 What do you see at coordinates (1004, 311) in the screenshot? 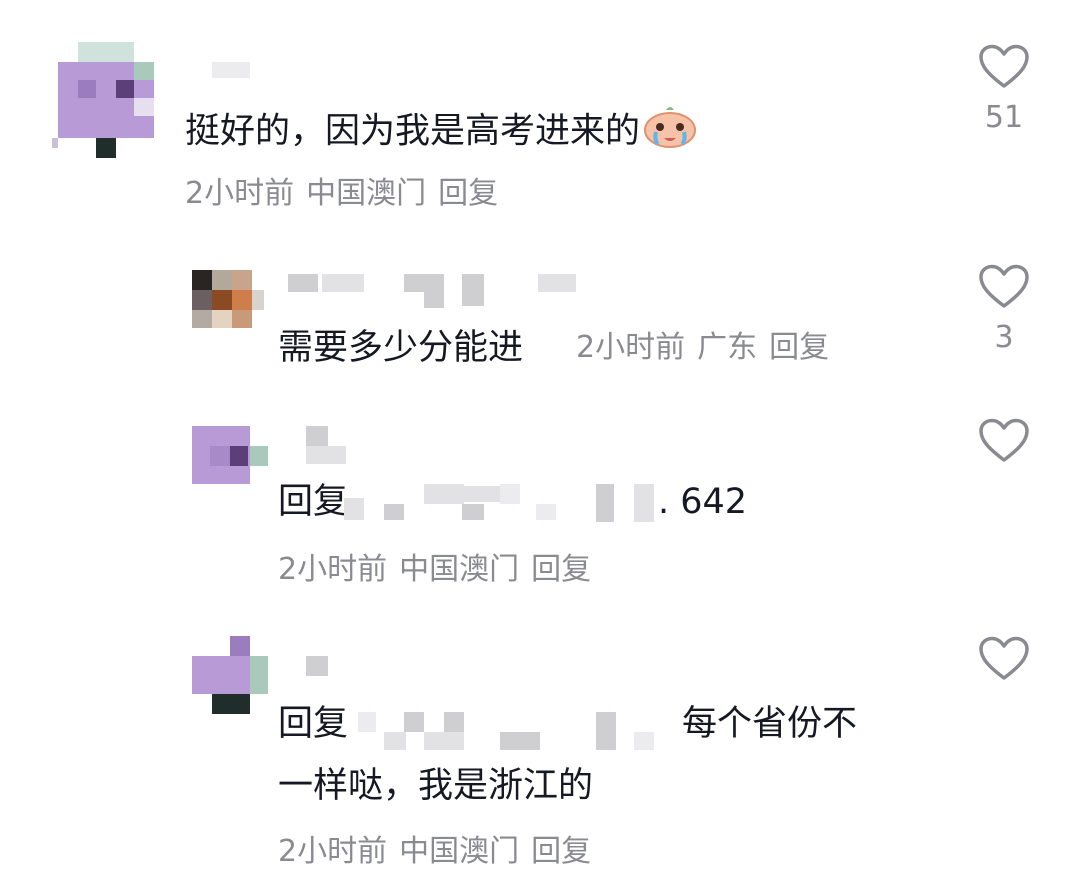
I see `like-button: 3` at bounding box center [1004, 311].